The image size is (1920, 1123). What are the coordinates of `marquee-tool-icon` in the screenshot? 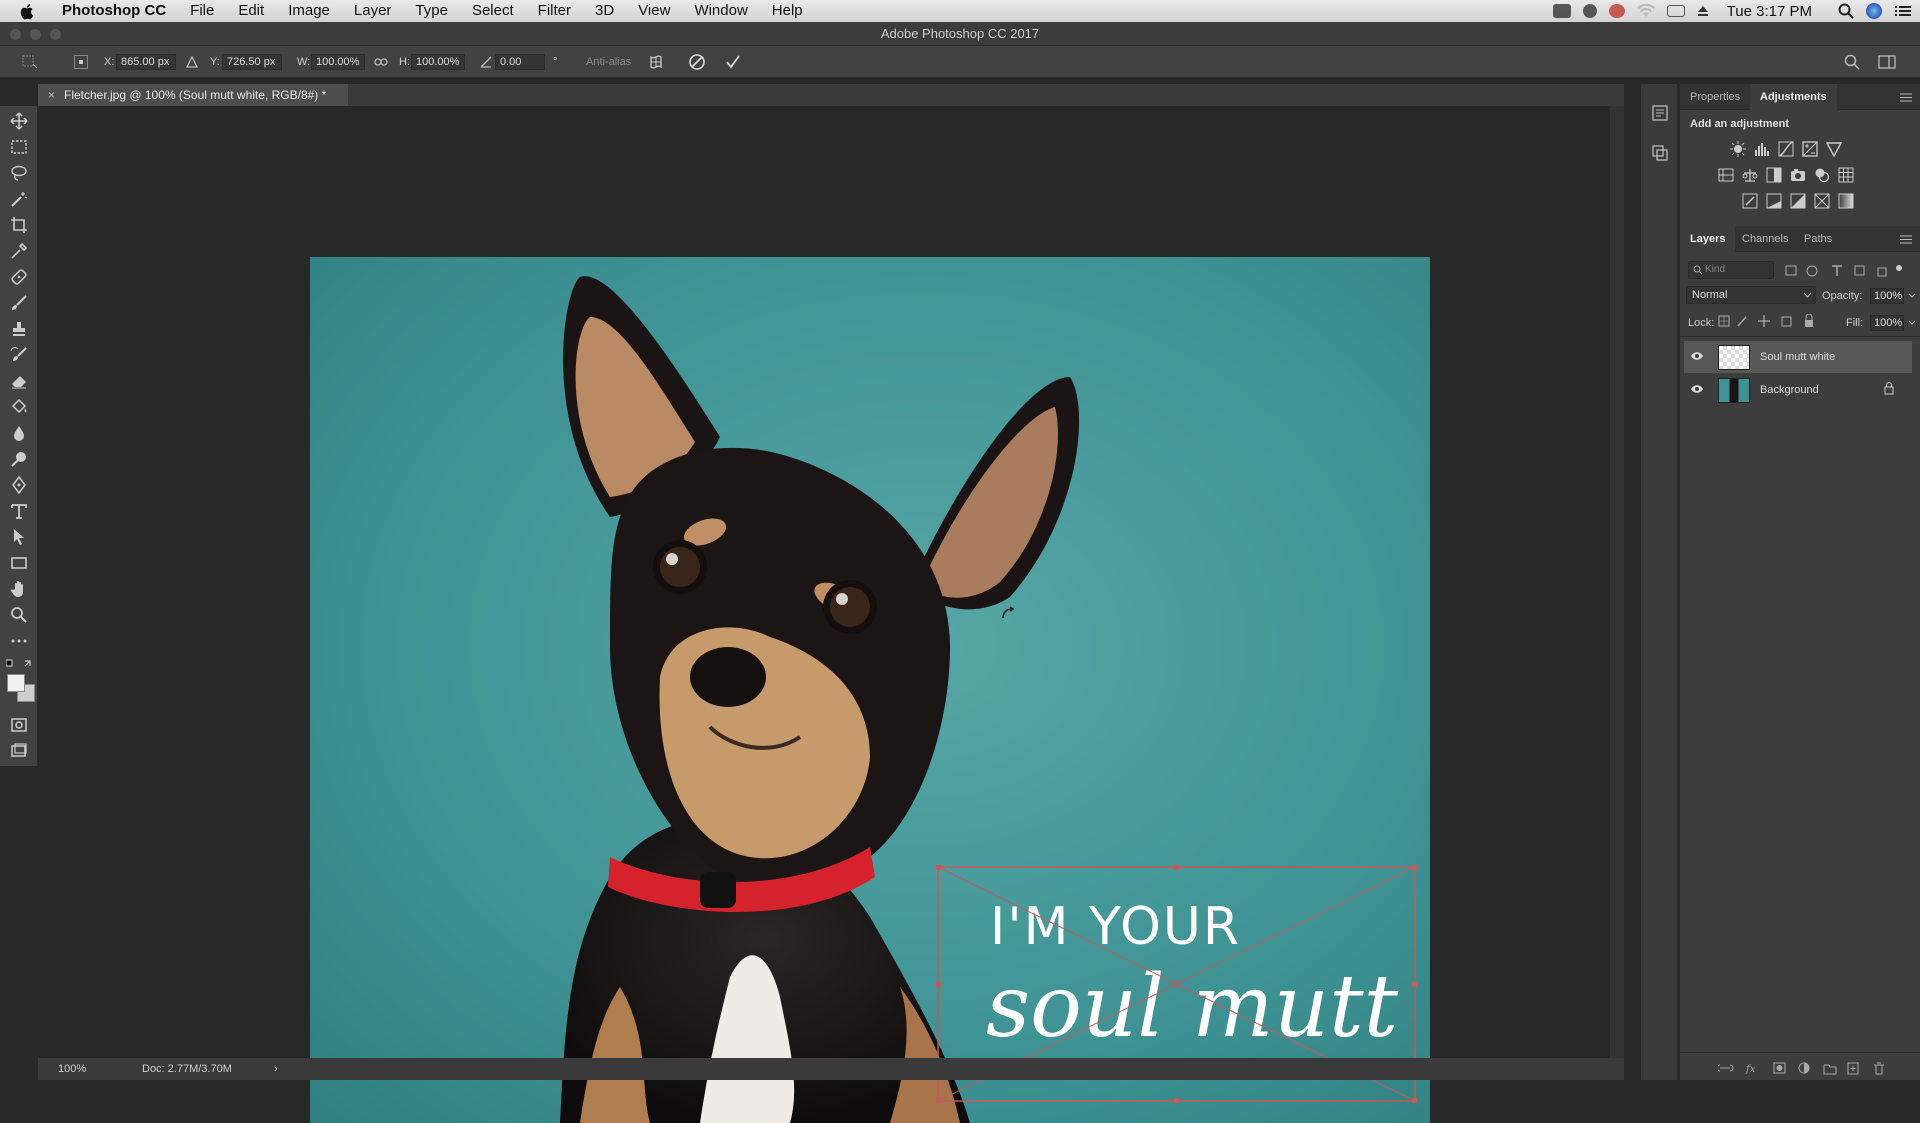 It's located at (19, 147).